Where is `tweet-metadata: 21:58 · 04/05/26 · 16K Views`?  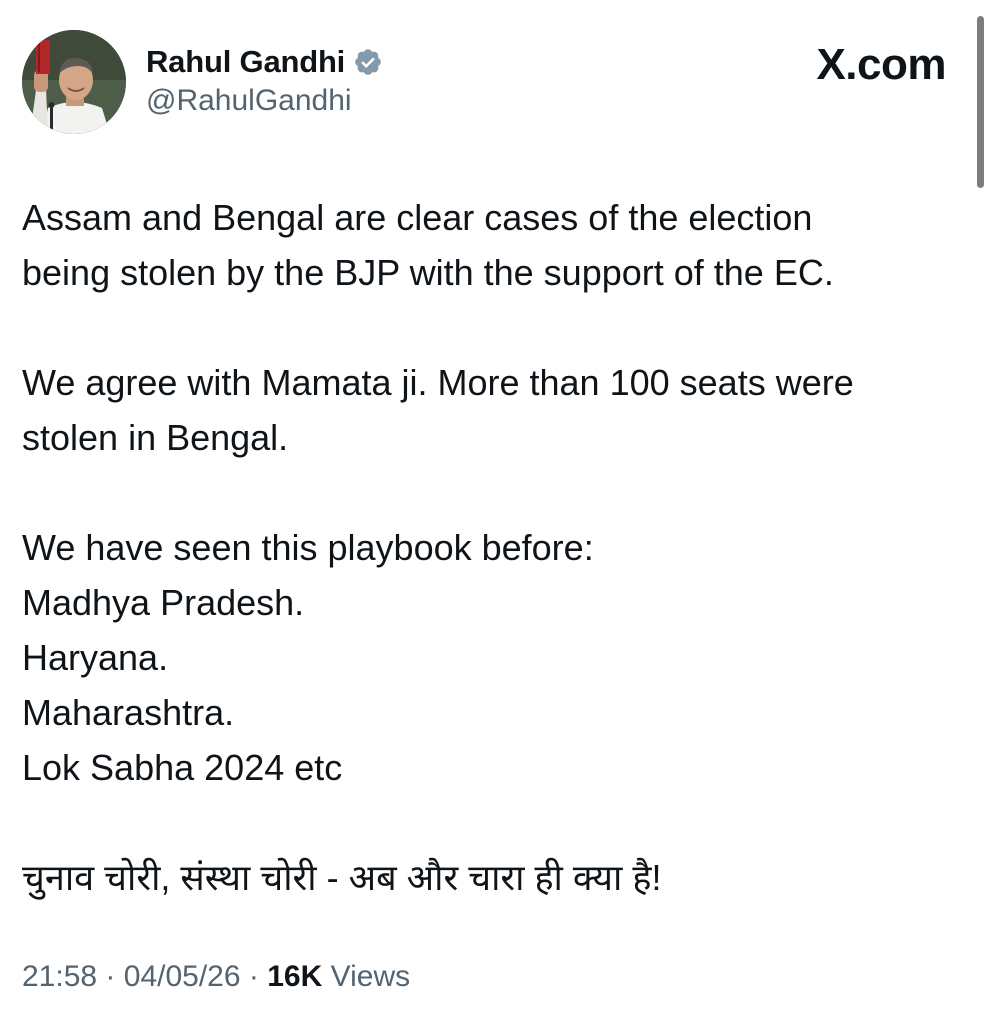
tweet-metadata: 21:58 · 04/05/26 · 16K Views is located at coordinates (216, 977).